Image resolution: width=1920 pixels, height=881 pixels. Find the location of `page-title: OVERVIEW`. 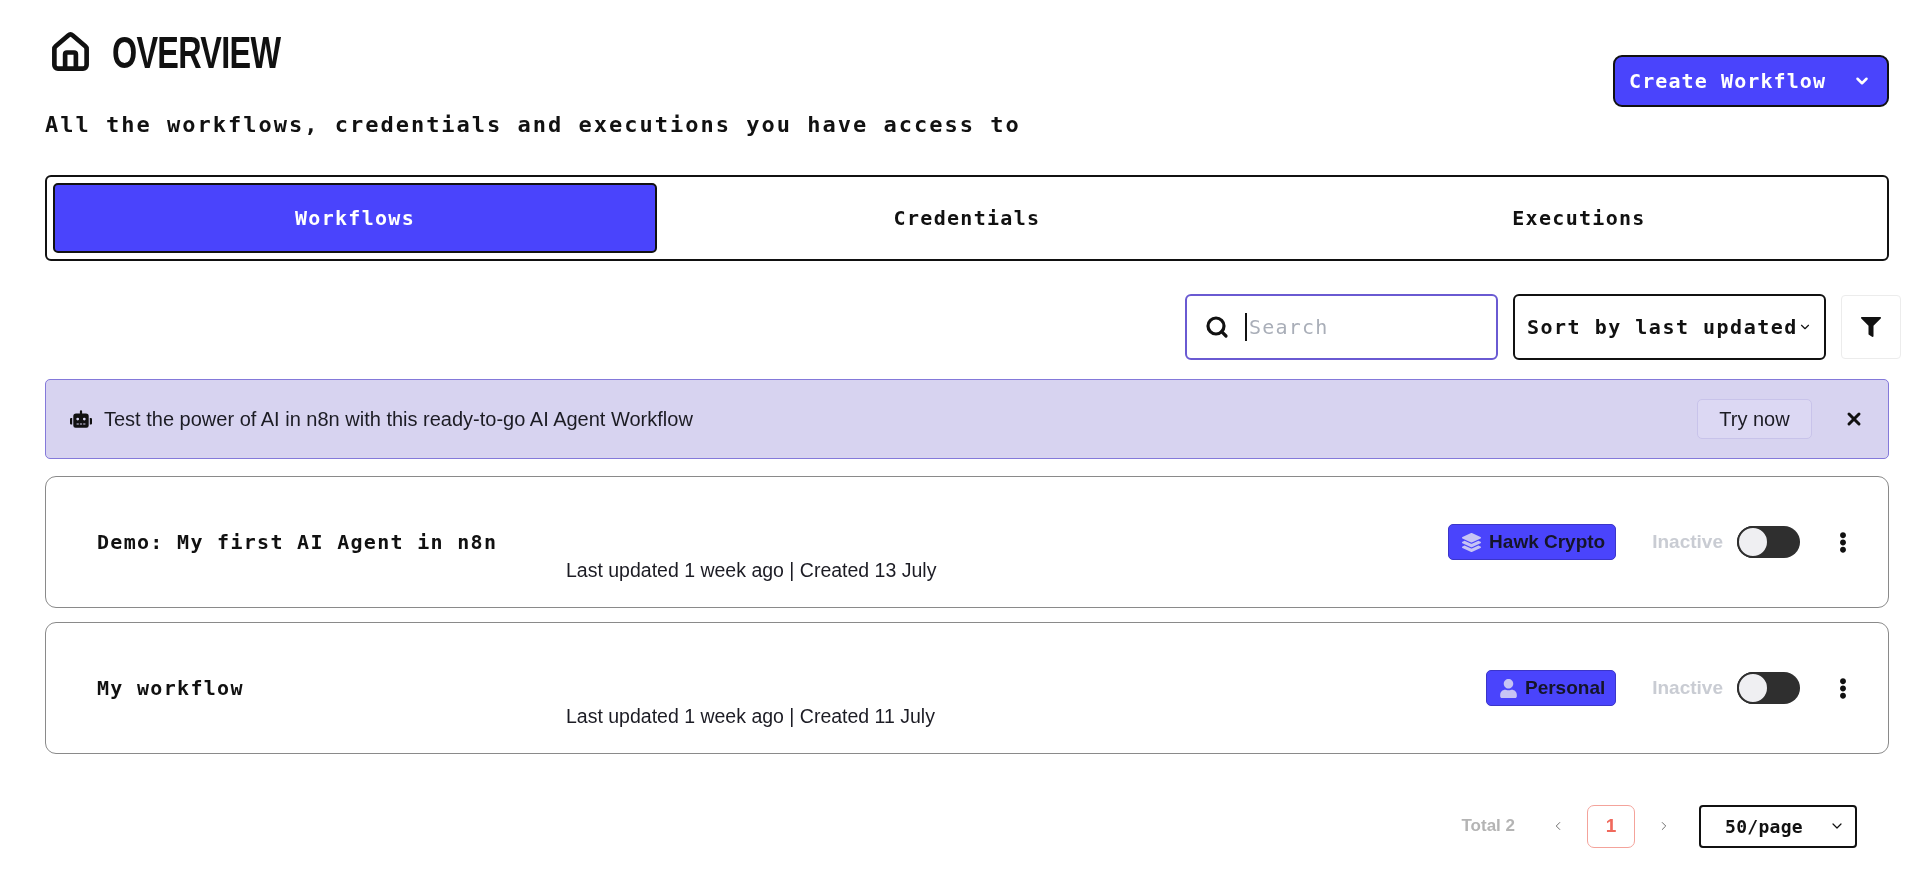

page-title: OVERVIEW is located at coordinates (196, 52).